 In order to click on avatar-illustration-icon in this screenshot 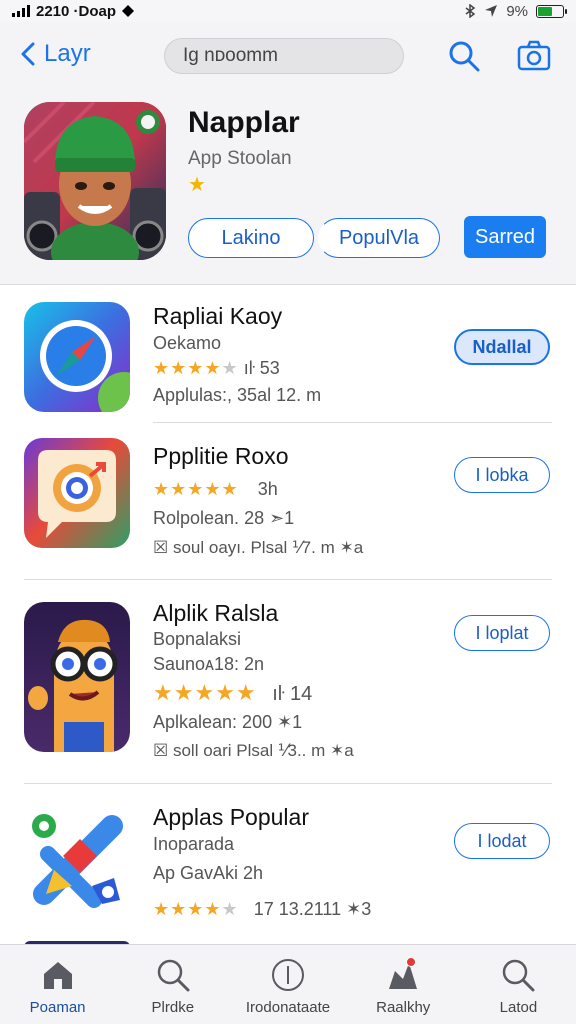, I will do `click(95, 181)`.